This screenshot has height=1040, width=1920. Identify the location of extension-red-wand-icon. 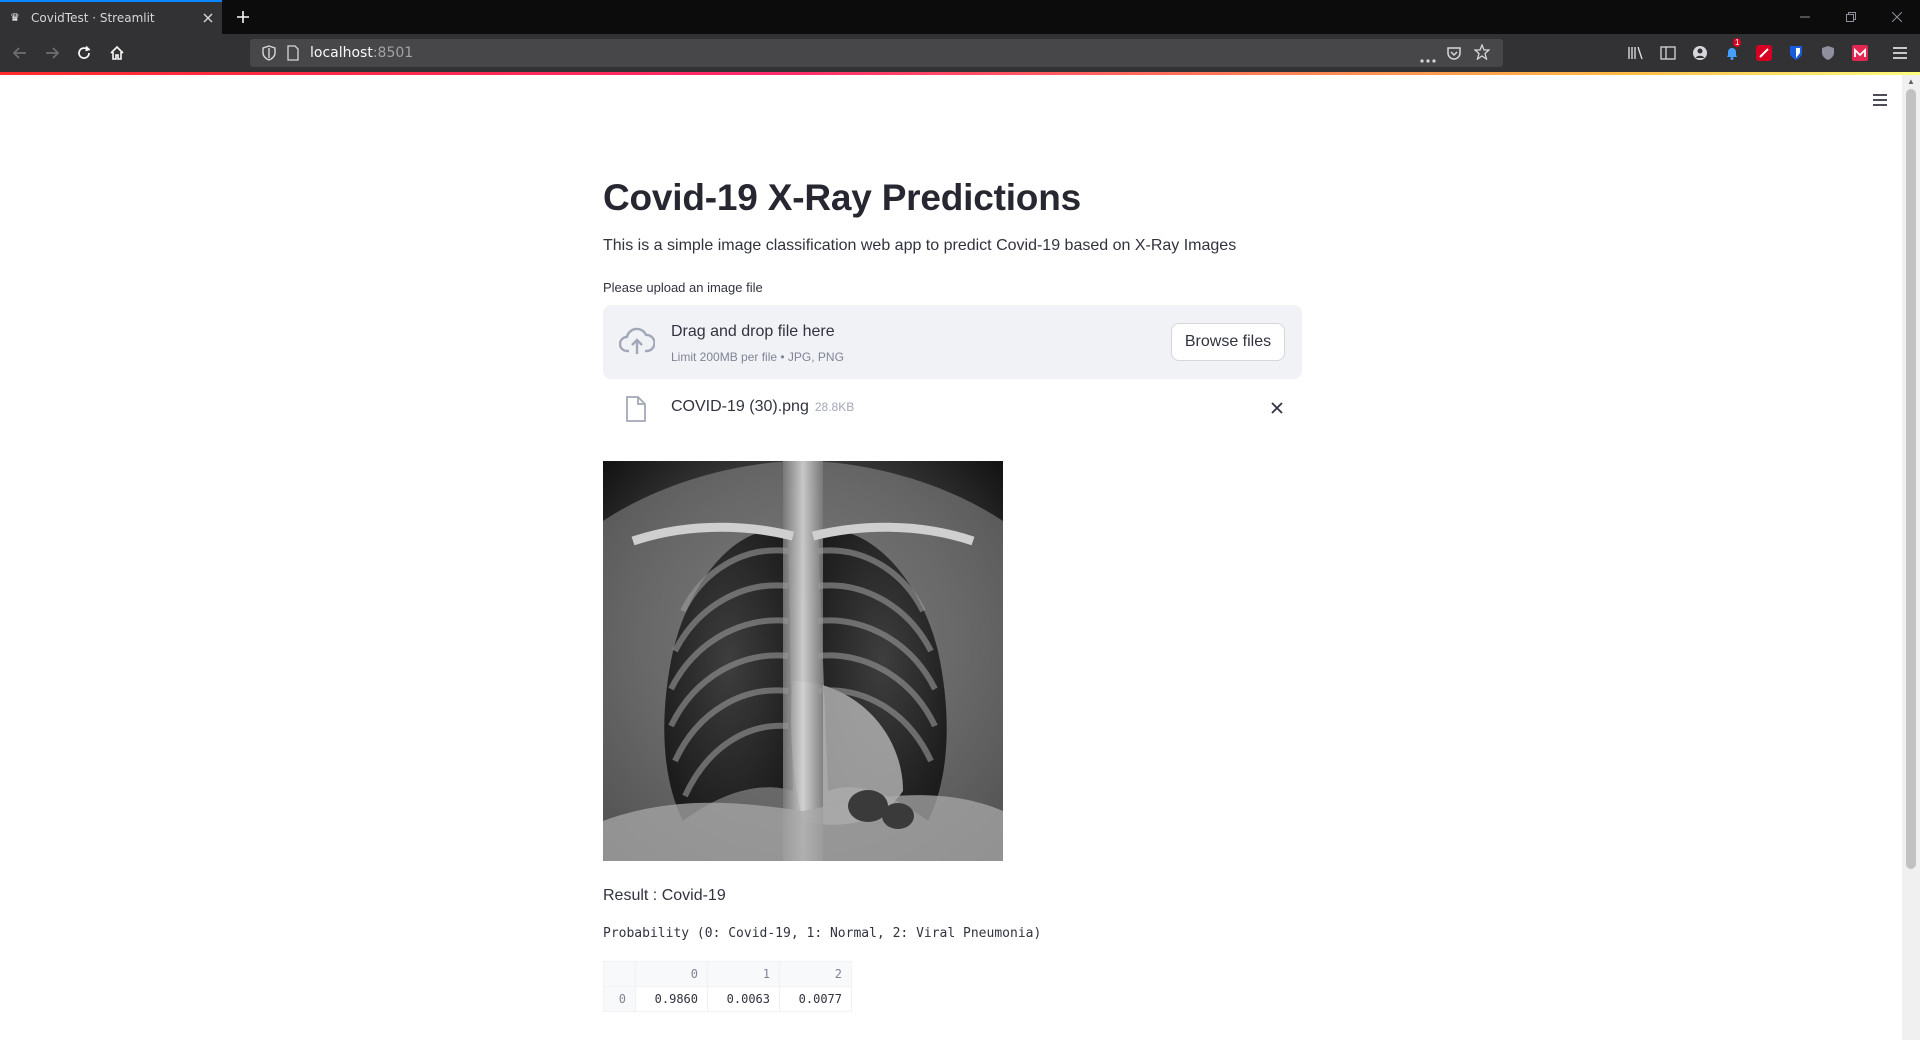
(1764, 53).